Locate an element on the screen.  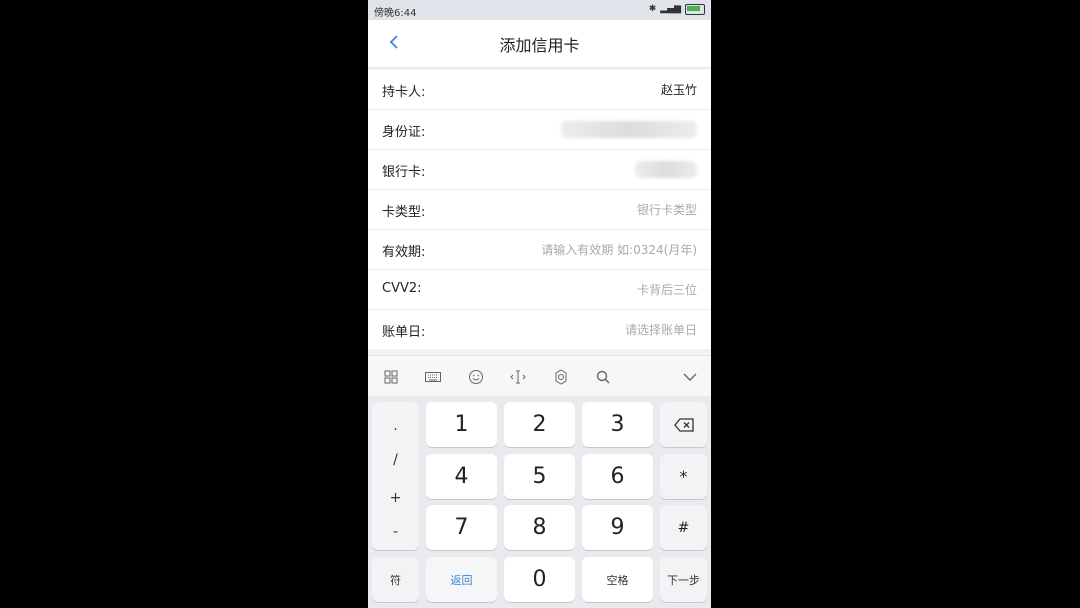
search-button is located at coordinates (603, 377).